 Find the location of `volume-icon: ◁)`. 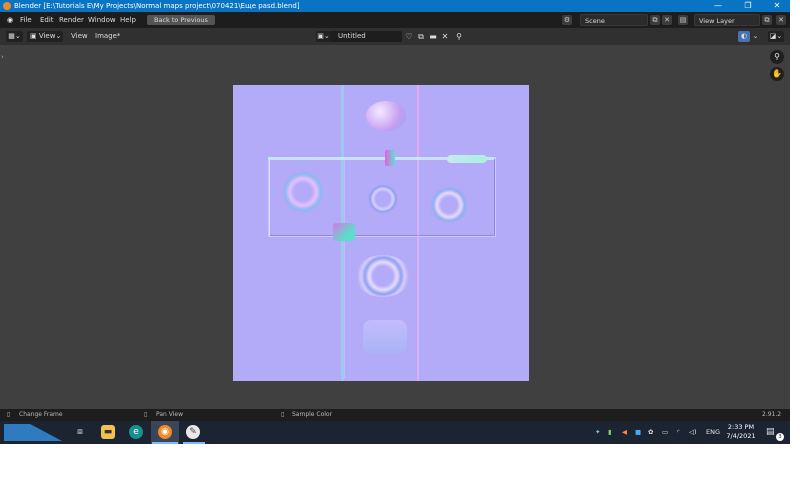

volume-icon: ◁) is located at coordinates (693, 432).